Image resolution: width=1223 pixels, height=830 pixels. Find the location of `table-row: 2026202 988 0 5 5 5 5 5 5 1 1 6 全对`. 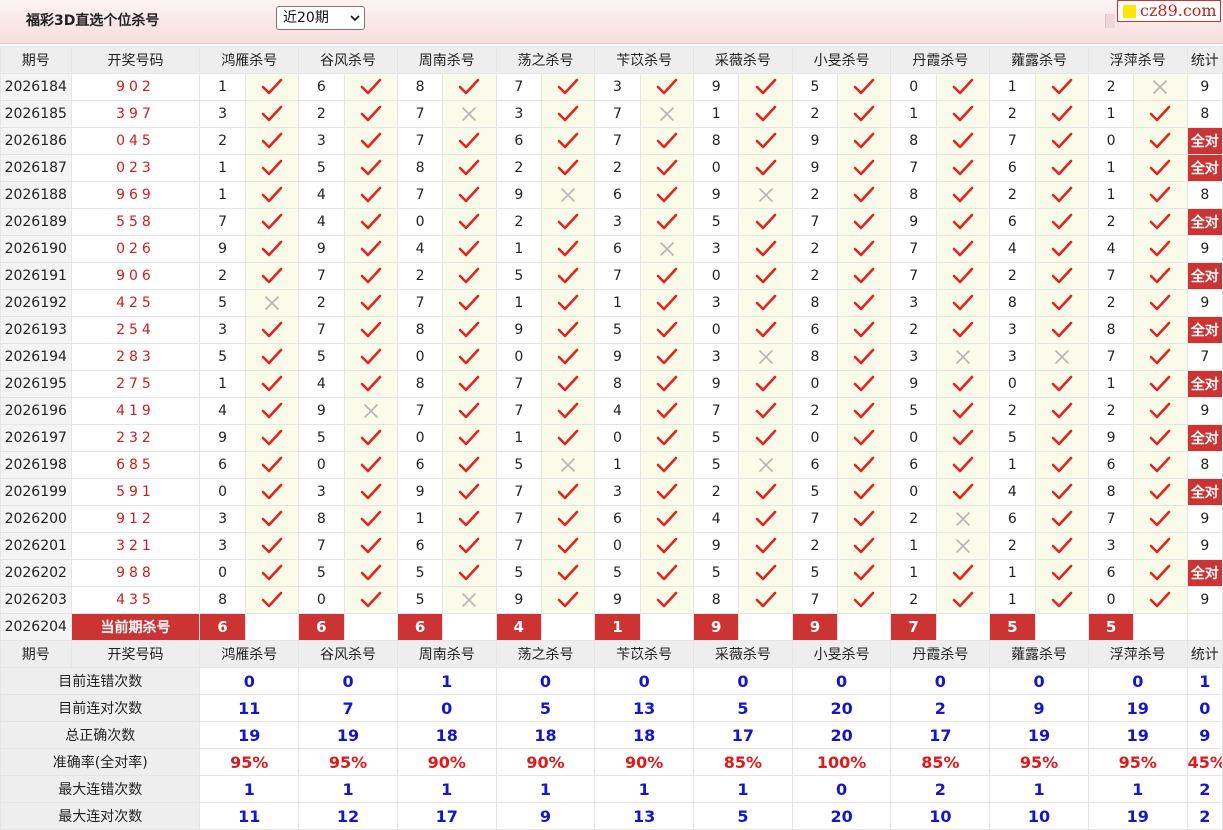

table-row: 2026202 988 0 5 5 5 5 5 5 1 1 6 全对 is located at coordinates (611, 573).